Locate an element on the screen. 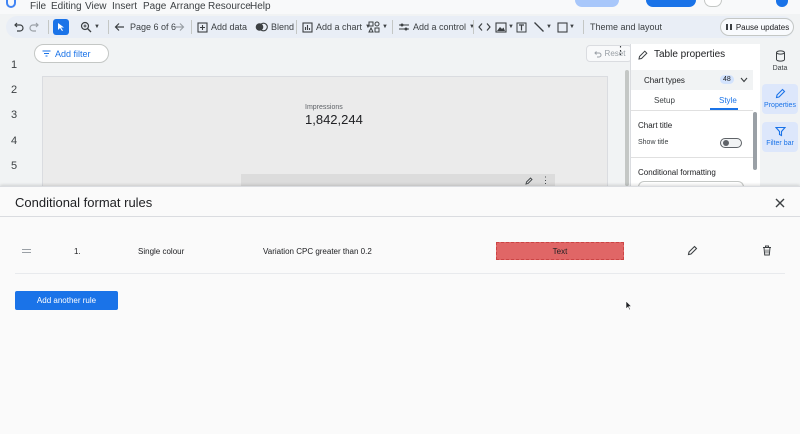 This screenshot has width=800, height=434. redo-icon is located at coordinates (34, 27).